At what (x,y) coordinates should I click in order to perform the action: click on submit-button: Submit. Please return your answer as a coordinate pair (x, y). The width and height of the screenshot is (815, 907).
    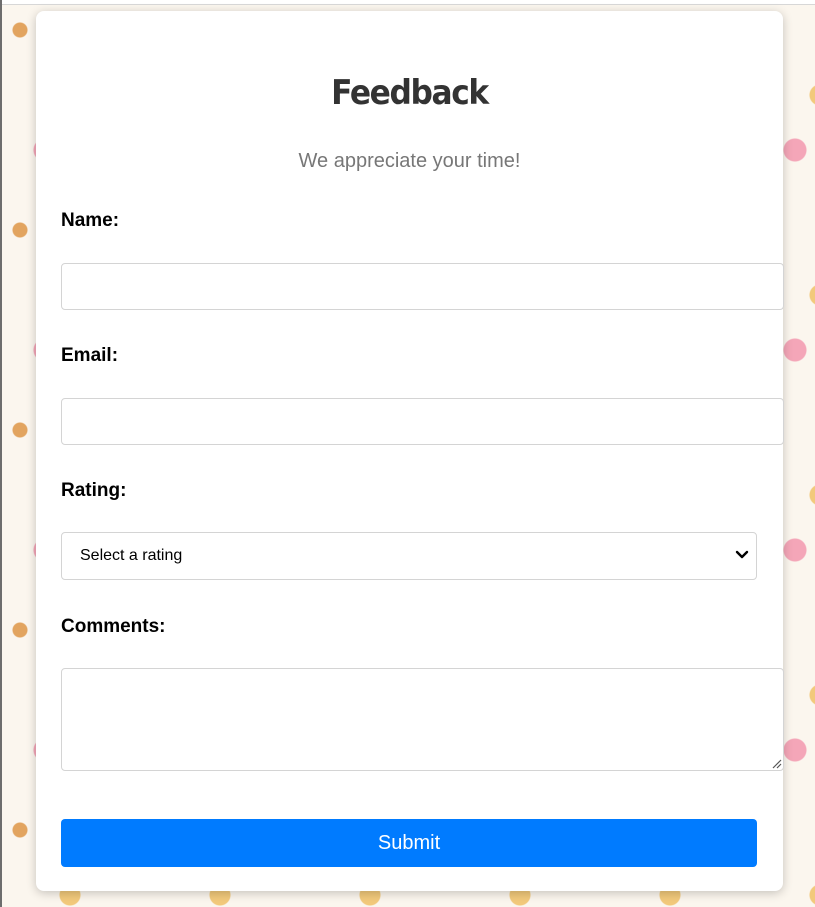
    Looking at the image, I should click on (409, 843).